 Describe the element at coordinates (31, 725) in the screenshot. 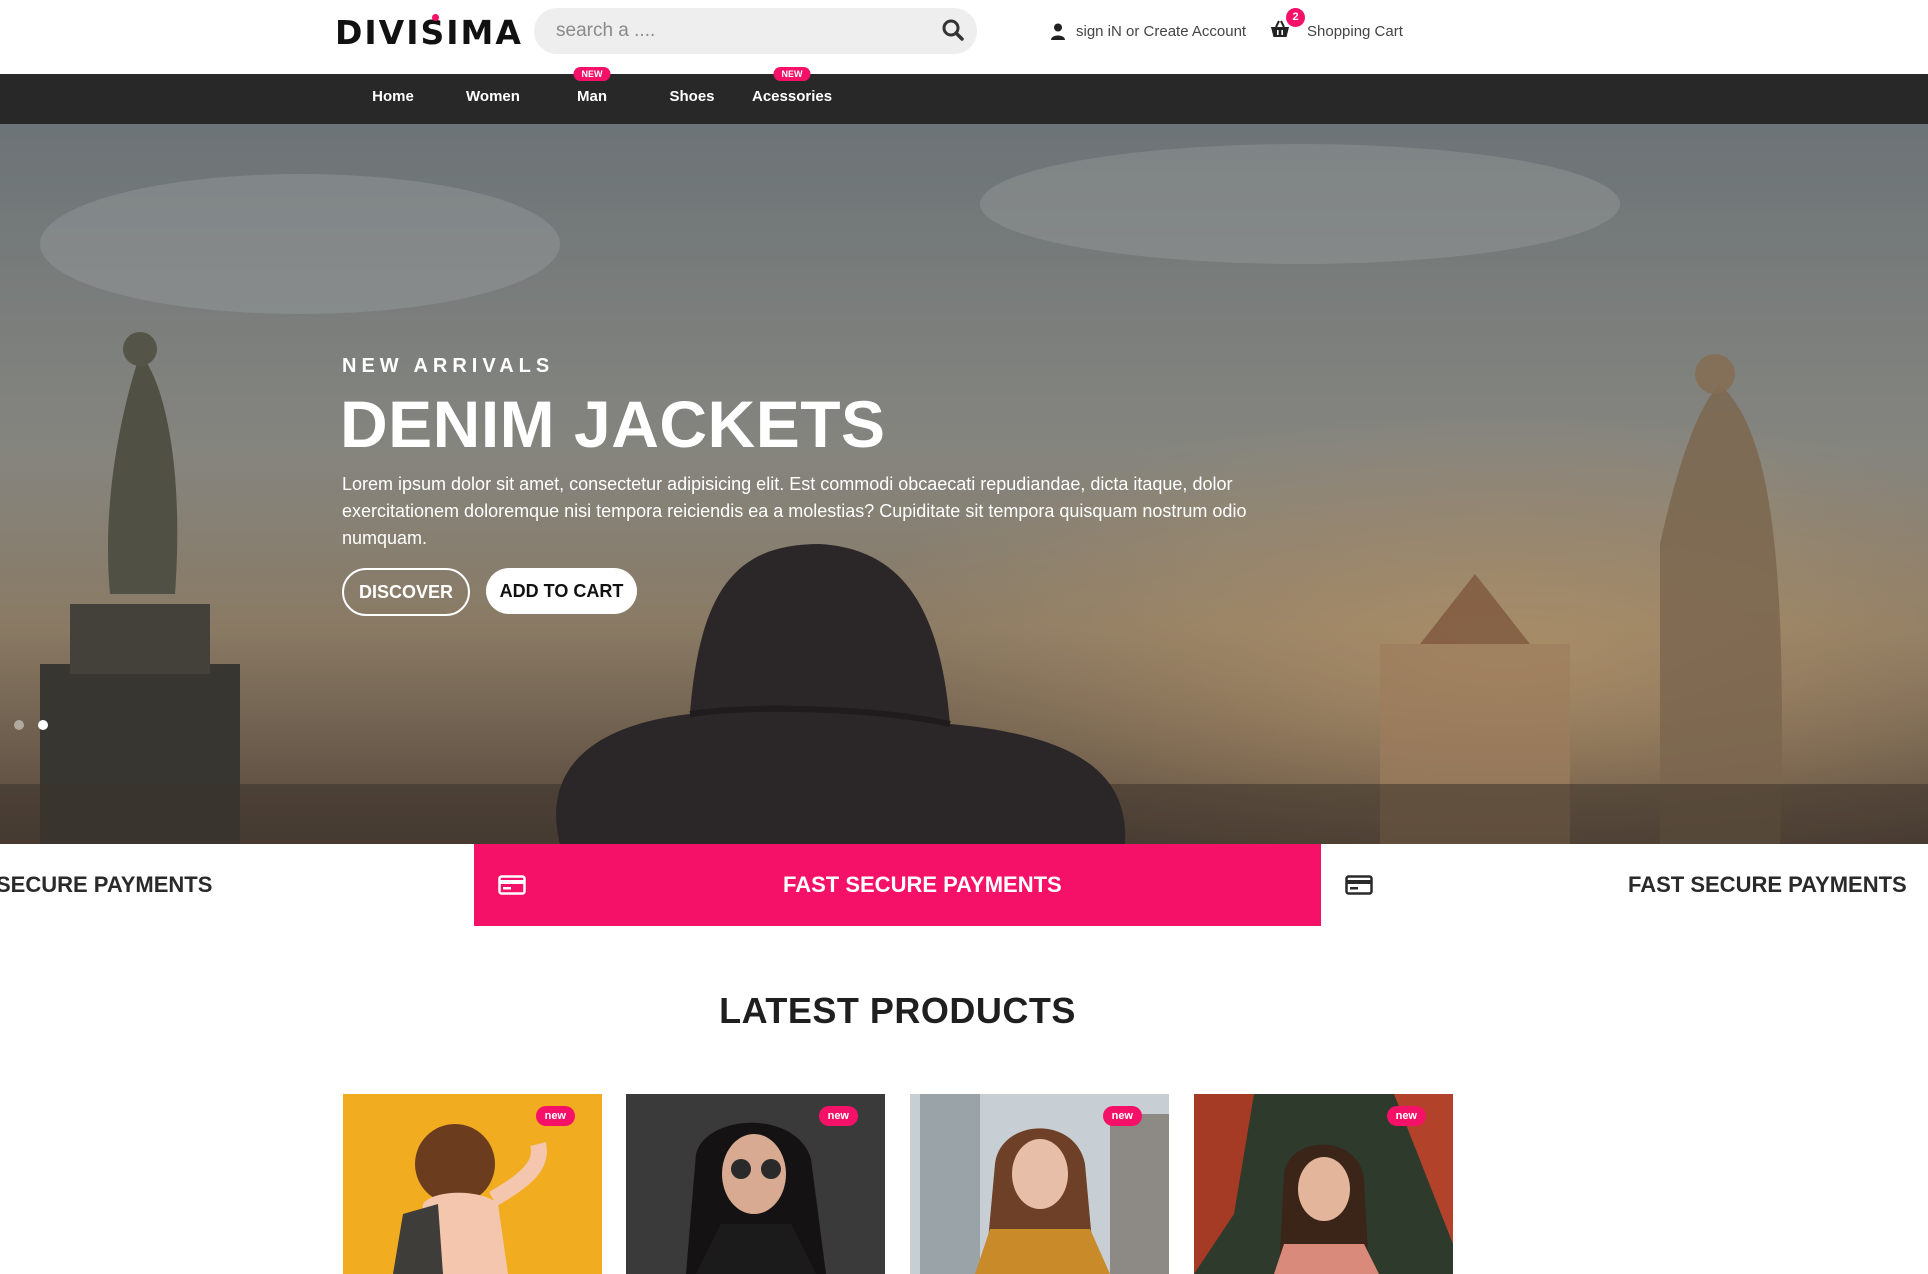

I see `slider-dots` at that location.